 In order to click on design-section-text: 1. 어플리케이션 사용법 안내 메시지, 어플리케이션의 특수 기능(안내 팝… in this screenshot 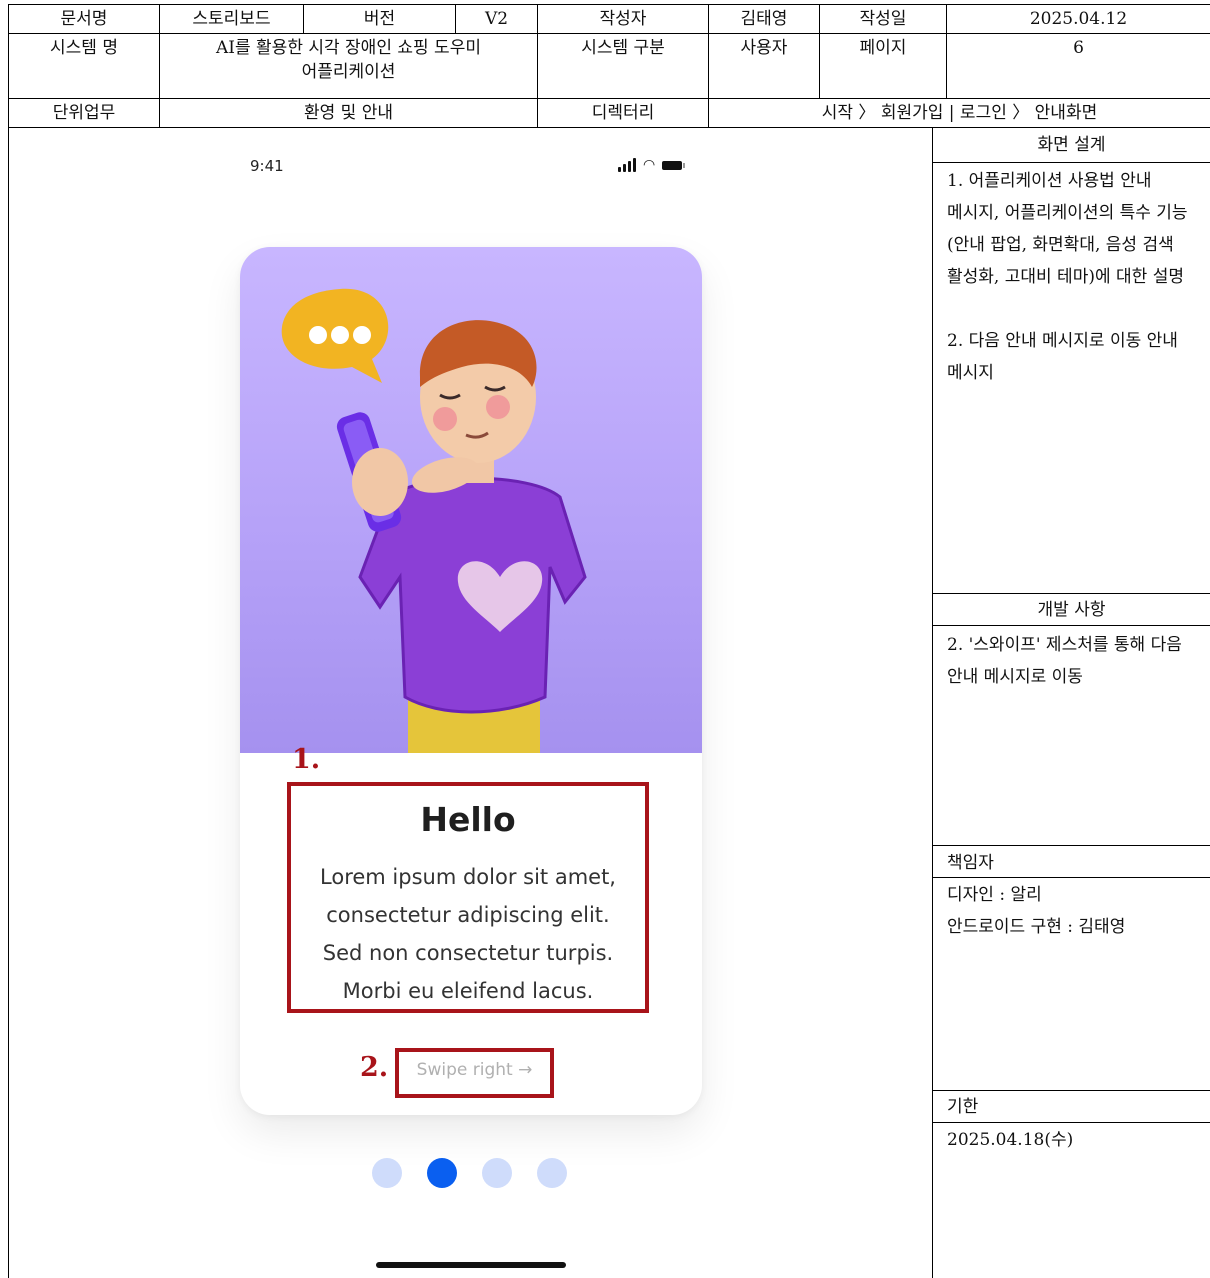, I will do `click(1067, 277)`.